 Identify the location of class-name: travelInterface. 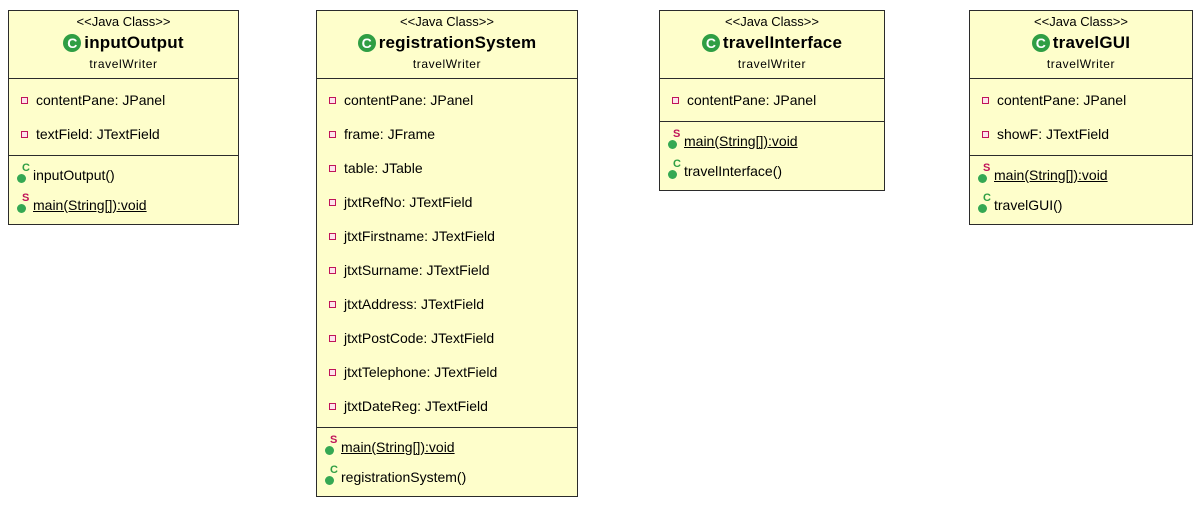
(782, 42).